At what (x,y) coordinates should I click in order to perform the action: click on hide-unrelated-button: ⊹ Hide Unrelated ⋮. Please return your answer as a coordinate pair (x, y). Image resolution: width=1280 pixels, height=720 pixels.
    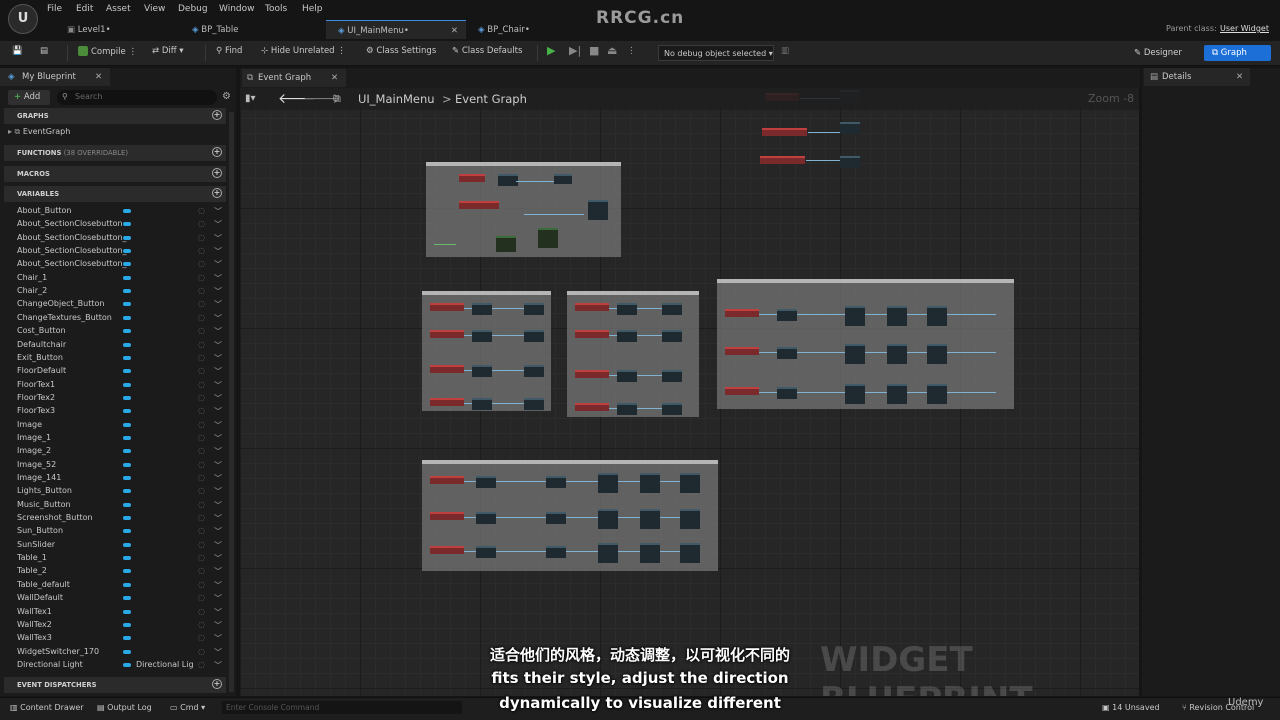
    Looking at the image, I should click on (303, 53).